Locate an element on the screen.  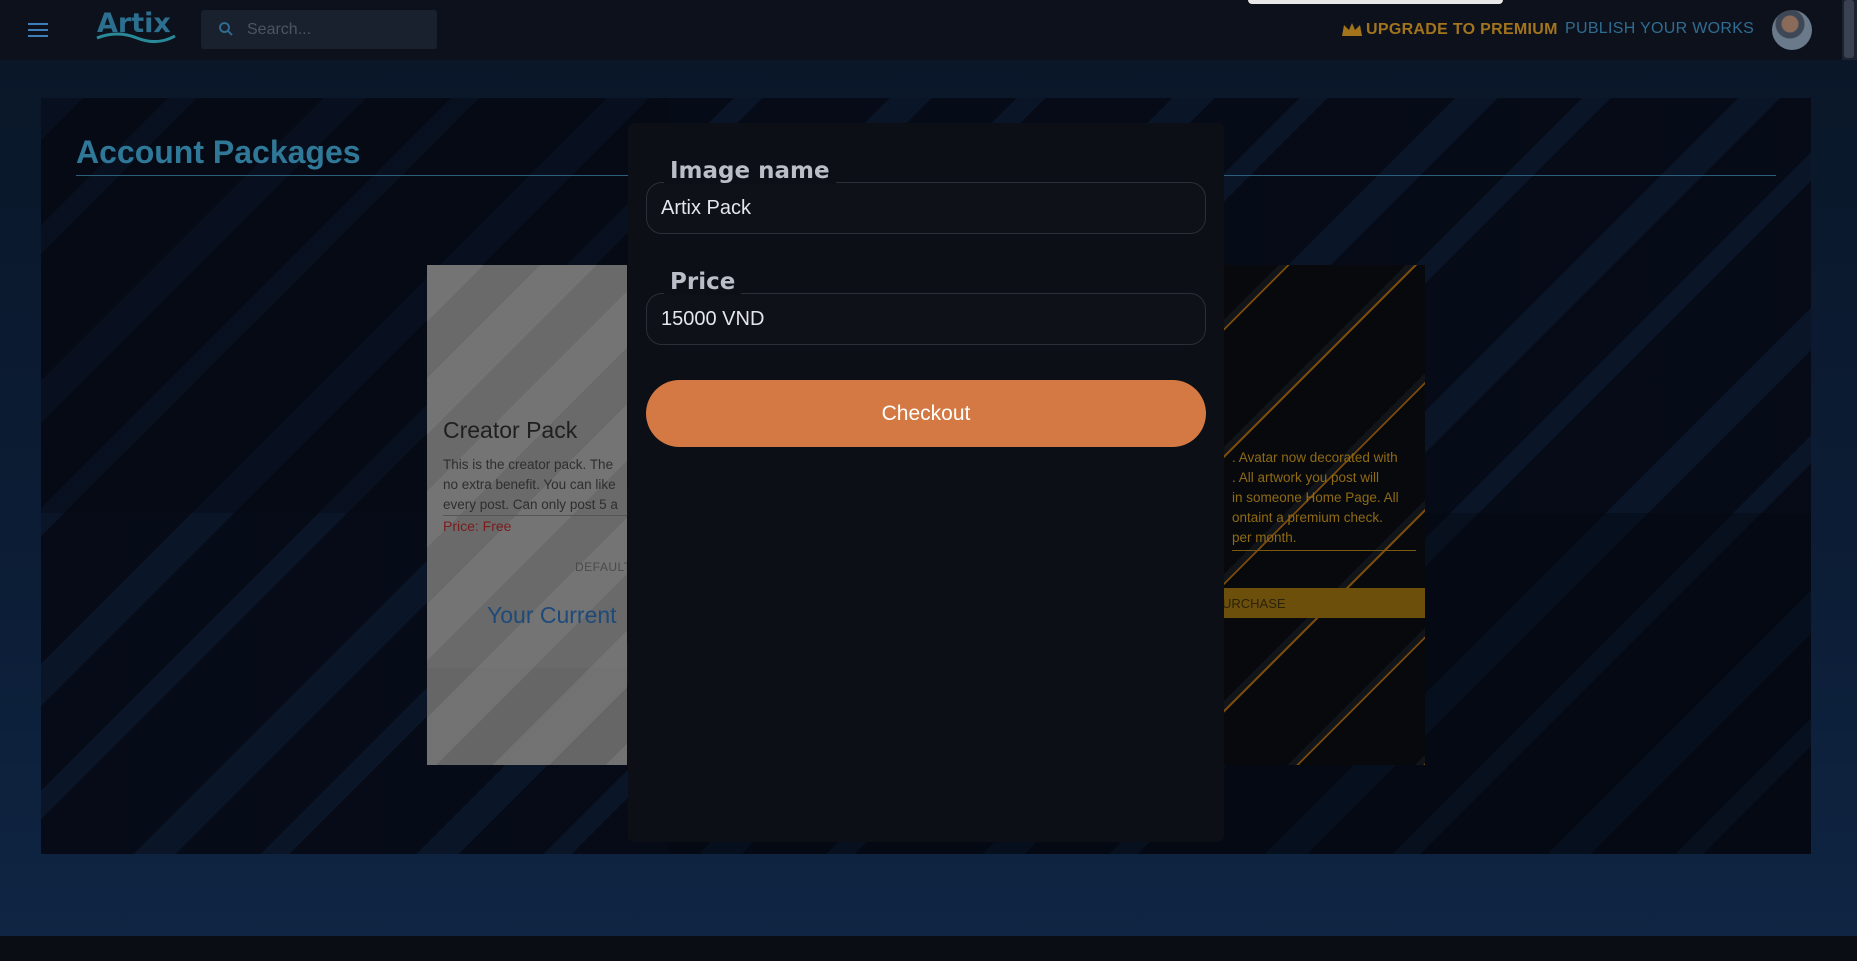
card-title: Creator Pack is located at coordinates (510, 430).